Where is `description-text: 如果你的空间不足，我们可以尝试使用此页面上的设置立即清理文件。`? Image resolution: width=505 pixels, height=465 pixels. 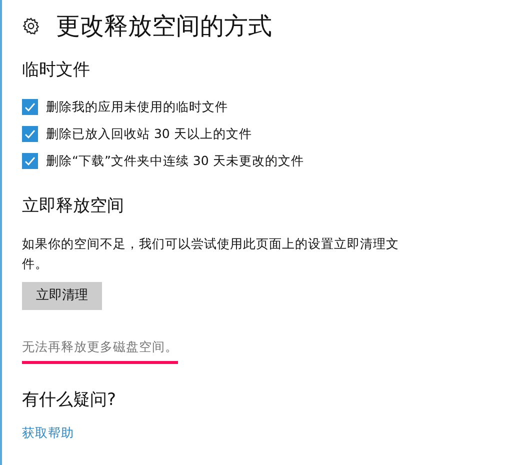
description-text: 如果你的空间不足，我们可以尝试使用此页面上的设置立即清理文件。 is located at coordinates (211, 254).